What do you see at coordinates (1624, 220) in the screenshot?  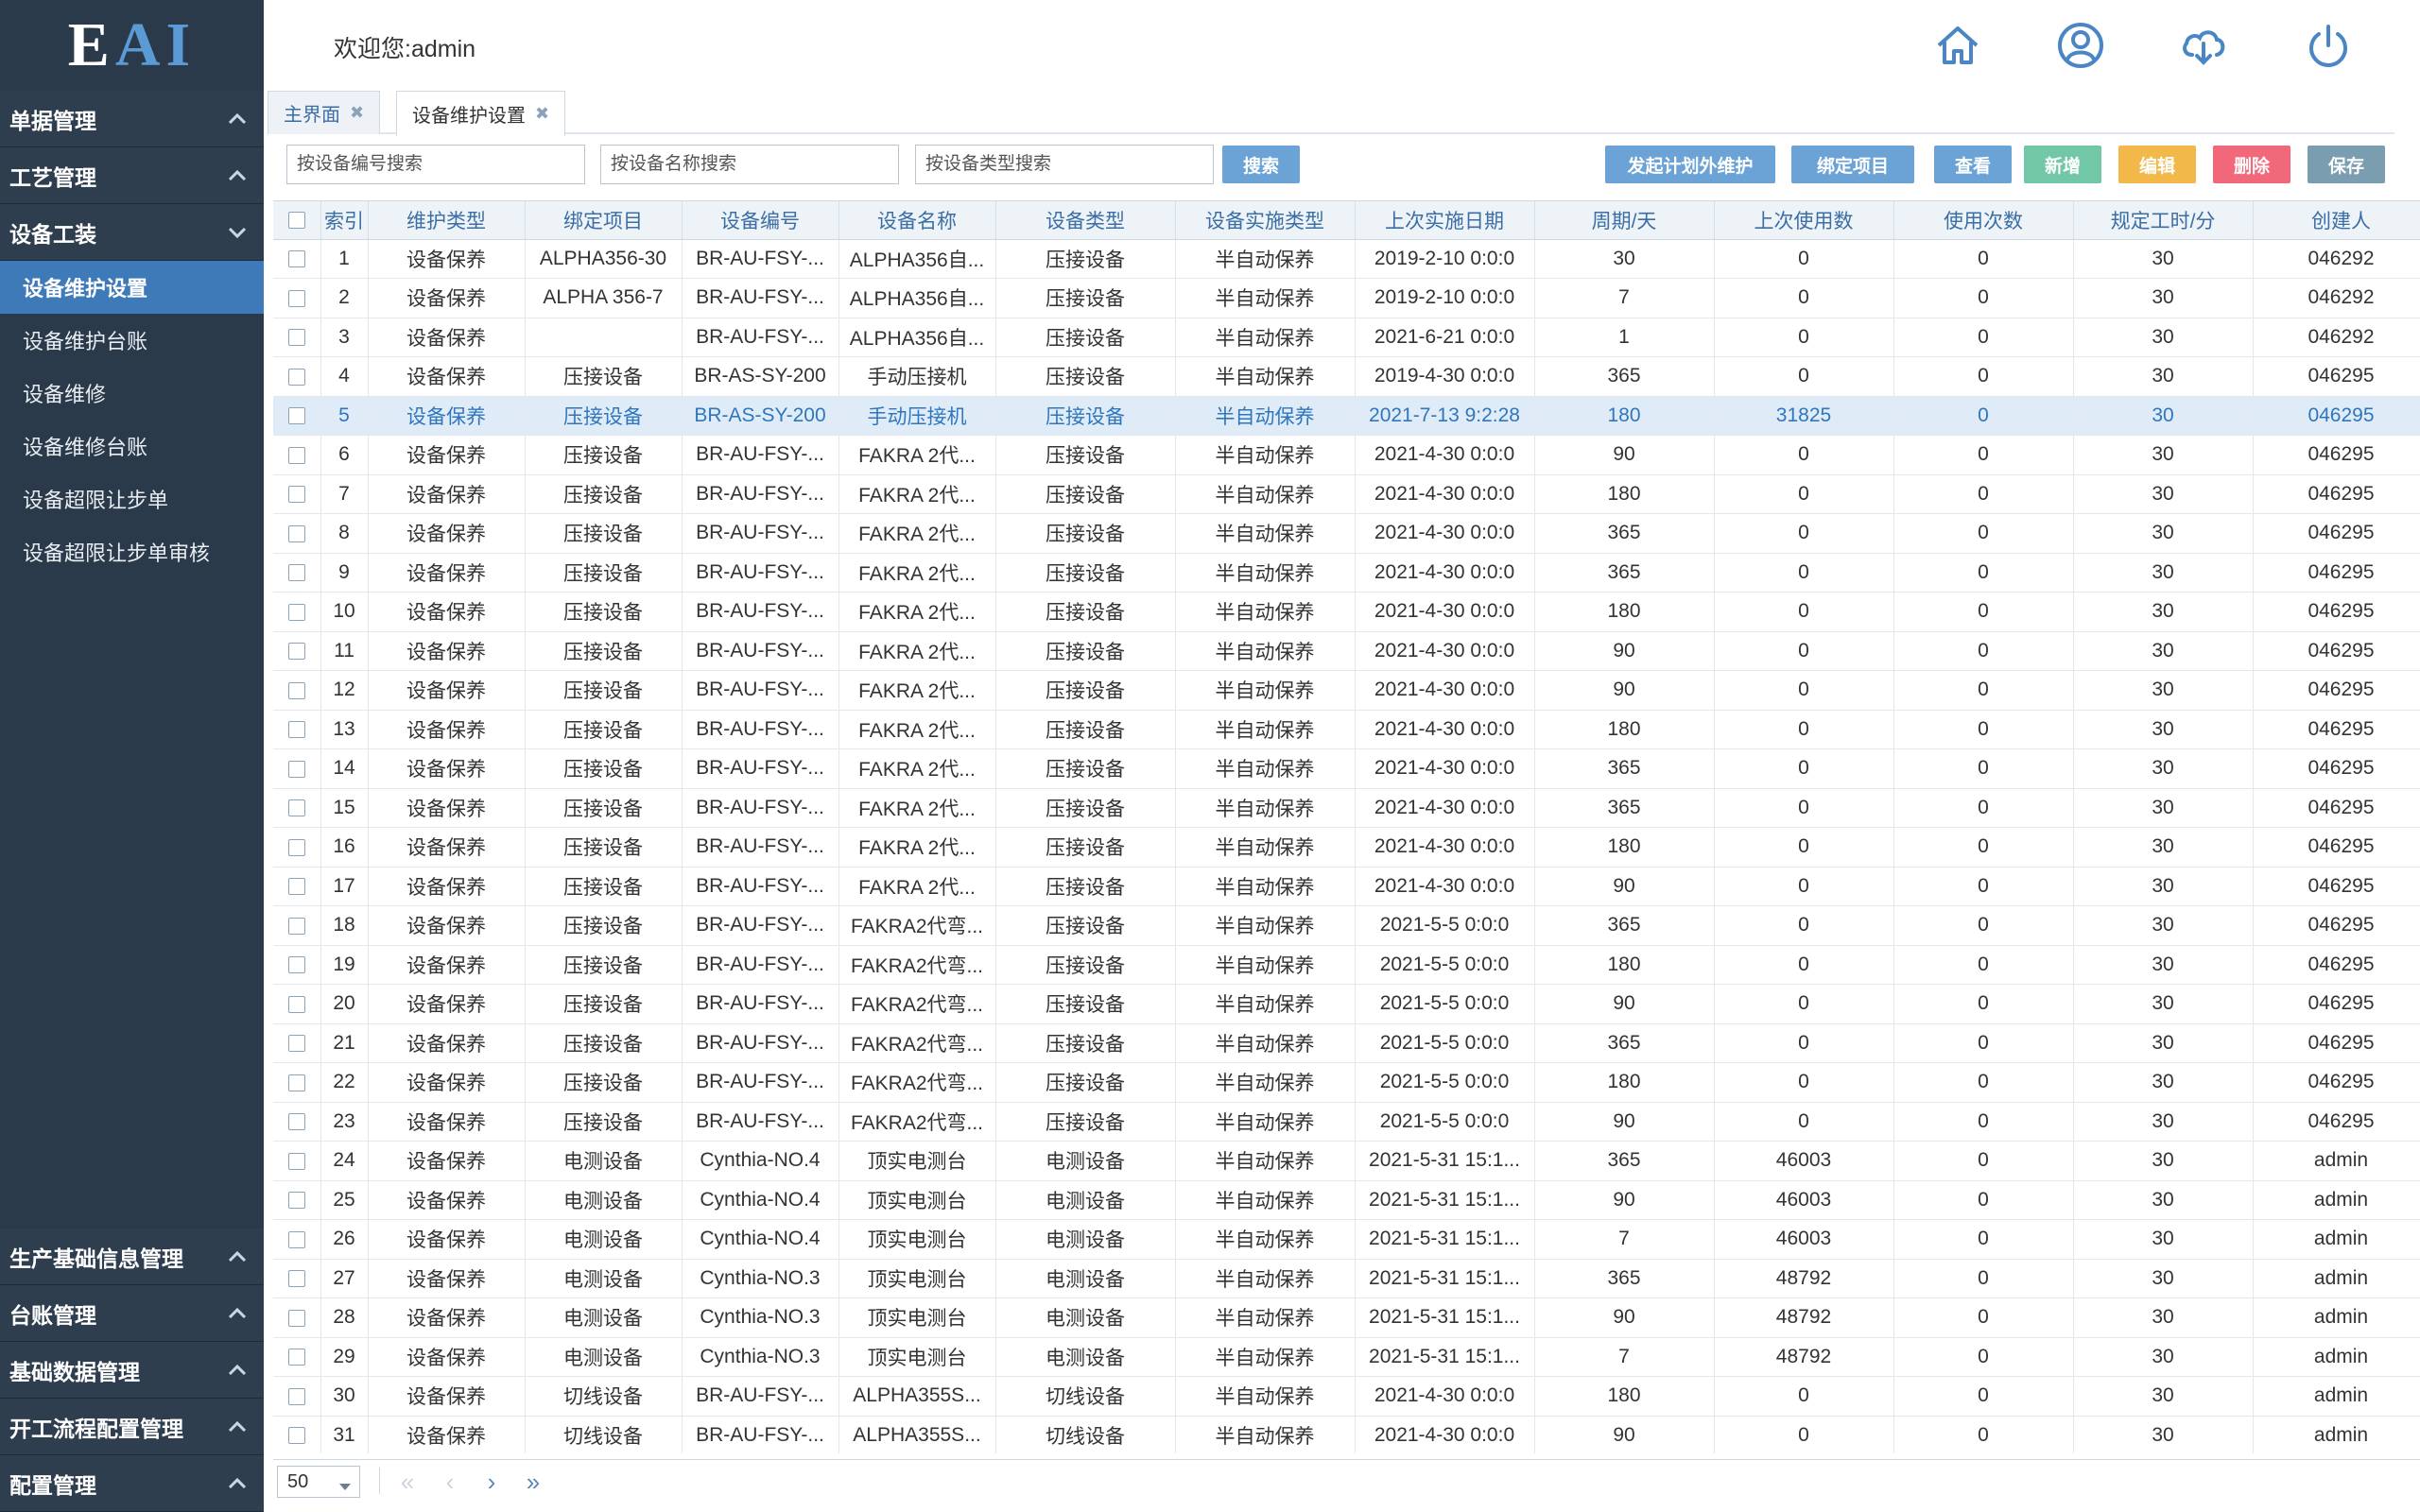 I see `column-header: 周期/天` at bounding box center [1624, 220].